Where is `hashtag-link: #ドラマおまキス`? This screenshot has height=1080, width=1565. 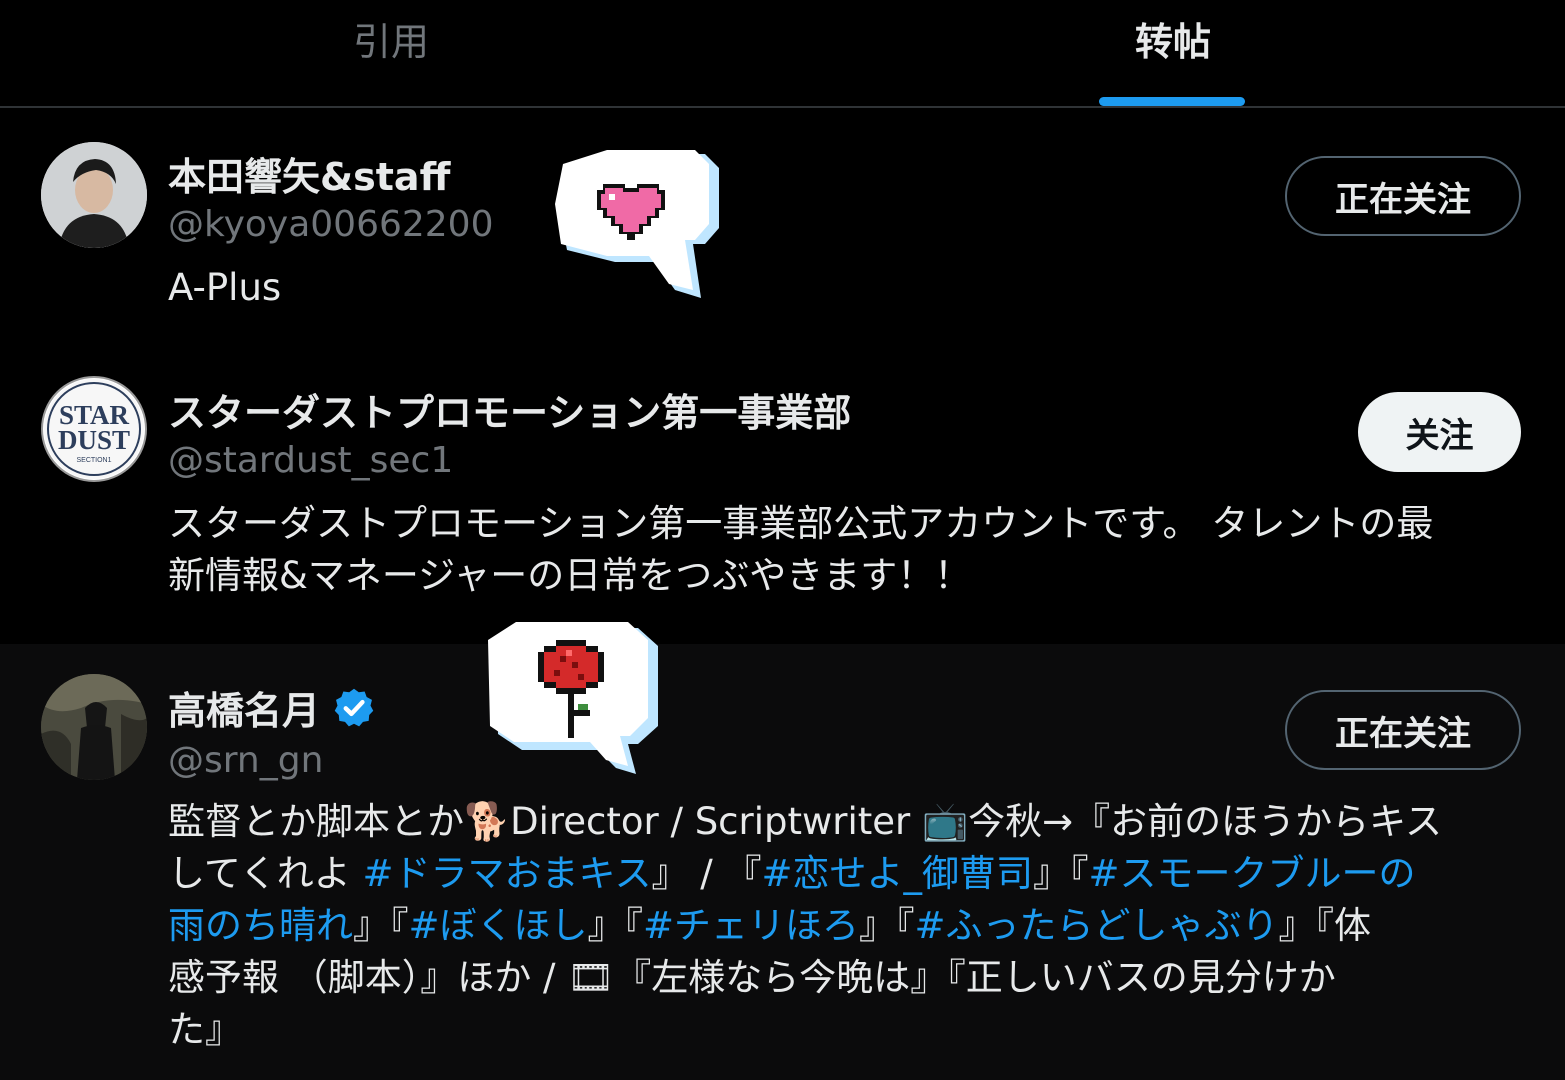
hashtag-link: #ドラマおまキス is located at coordinates (507, 873).